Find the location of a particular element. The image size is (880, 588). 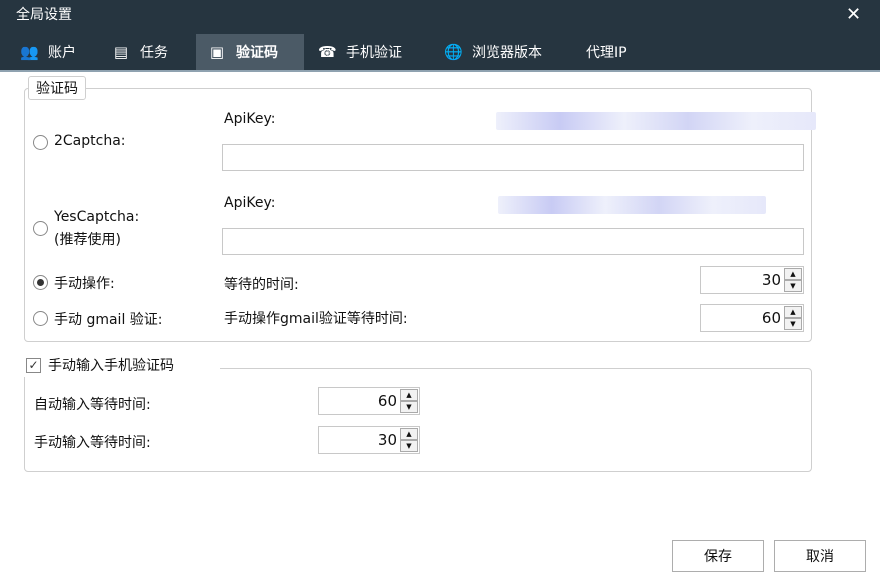

tab-phone-verify: ☎ 手机验证 is located at coordinates (360, 52).